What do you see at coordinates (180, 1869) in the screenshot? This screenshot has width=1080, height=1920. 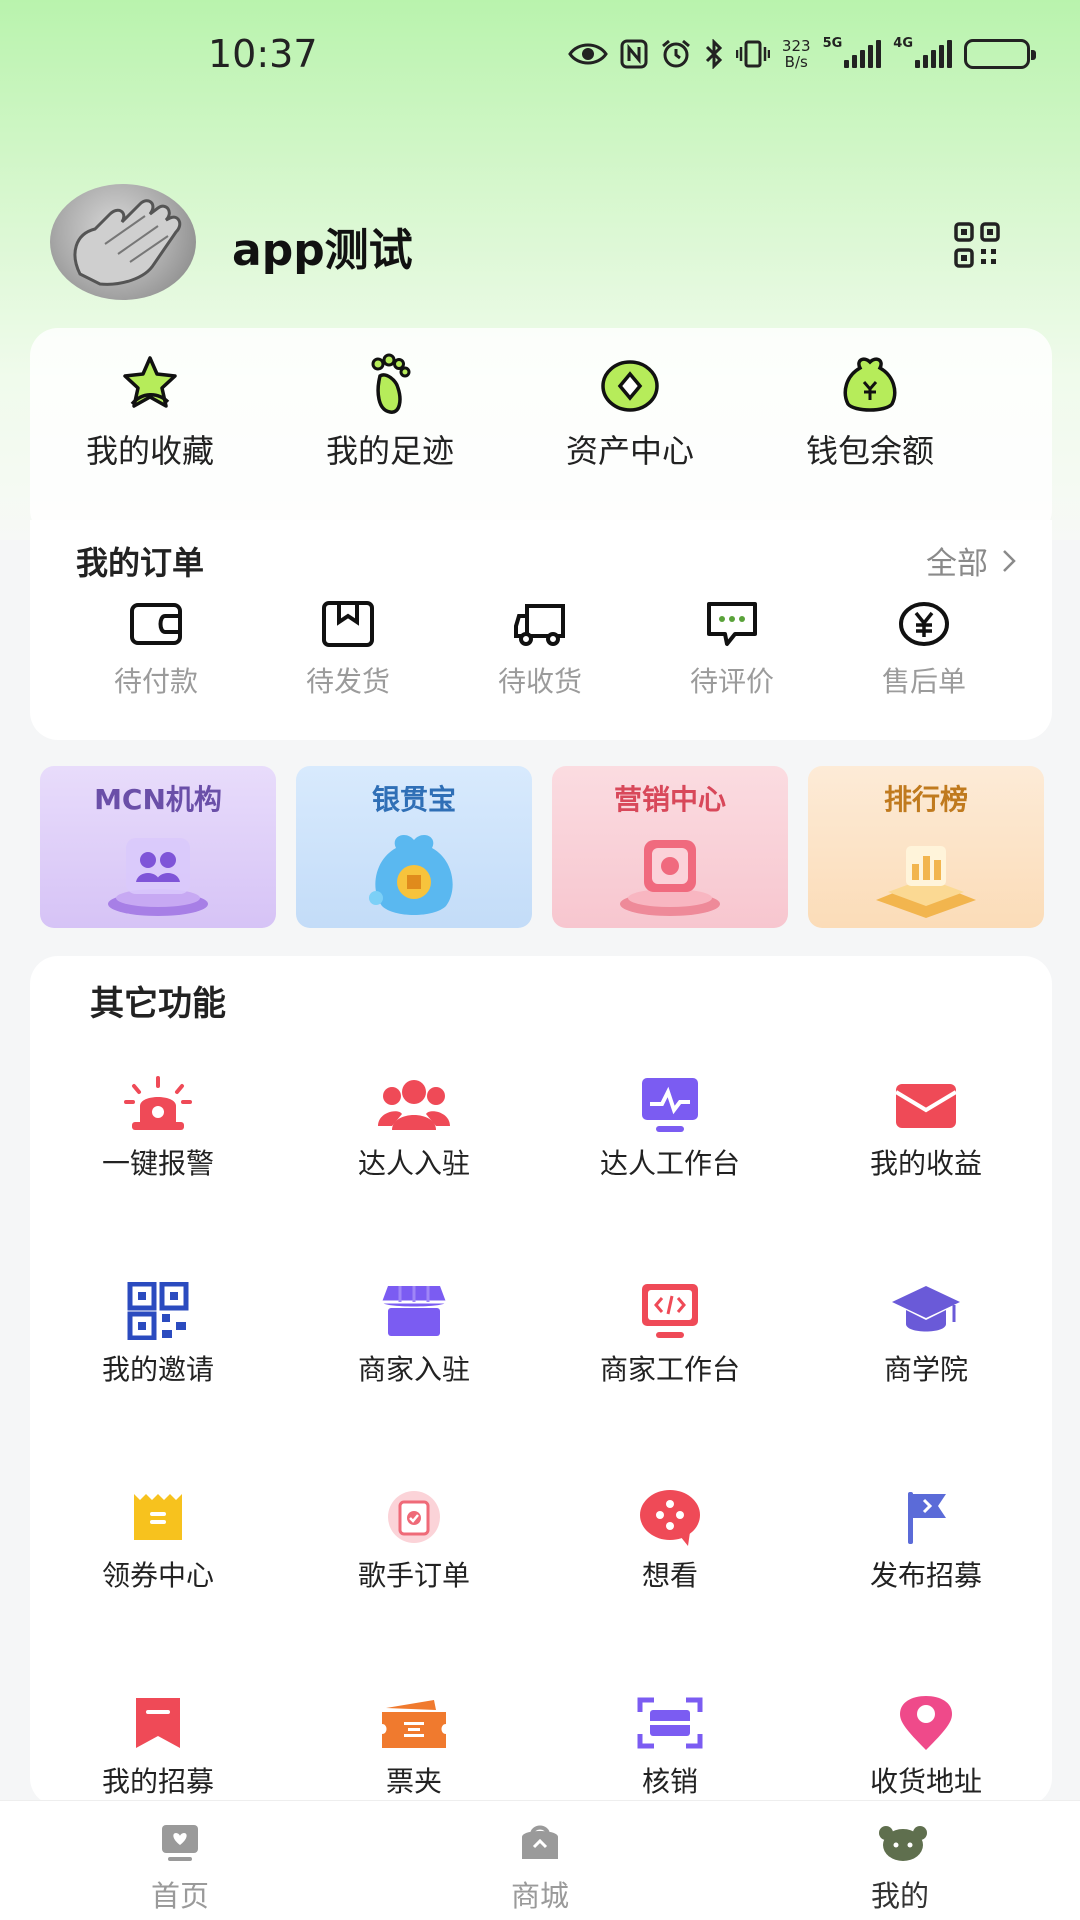 I see `tab-home: 首页` at bounding box center [180, 1869].